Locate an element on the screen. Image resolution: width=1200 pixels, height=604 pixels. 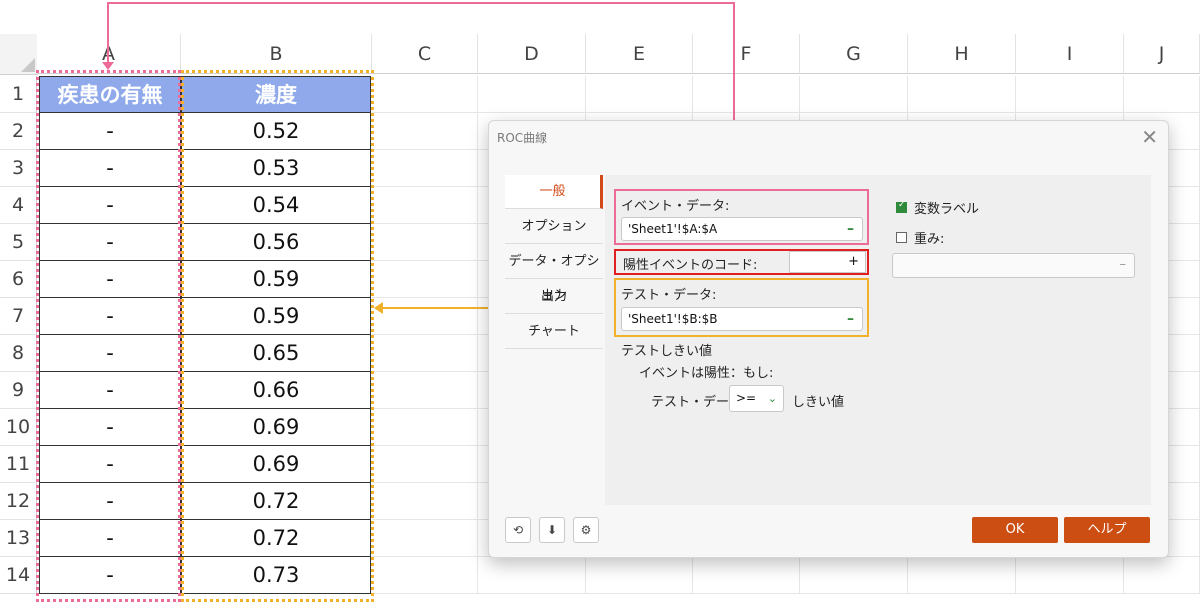
column-header-c: C is located at coordinates (425, 54).